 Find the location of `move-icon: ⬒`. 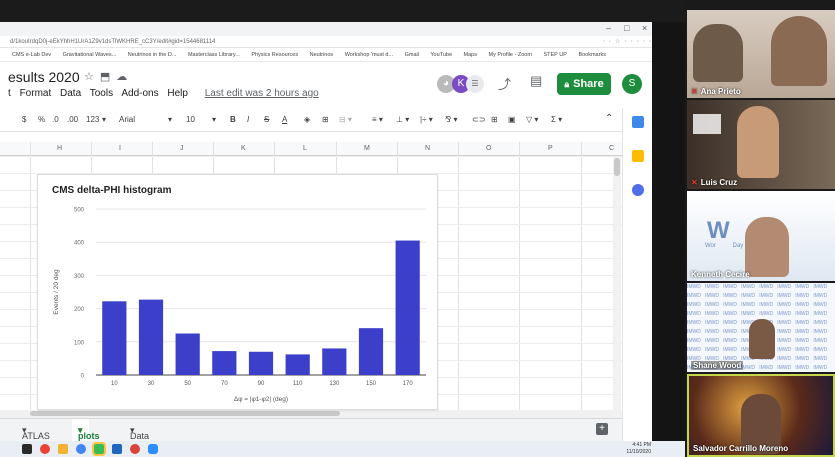

move-icon: ⬒ is located at coordinates (108, 77).